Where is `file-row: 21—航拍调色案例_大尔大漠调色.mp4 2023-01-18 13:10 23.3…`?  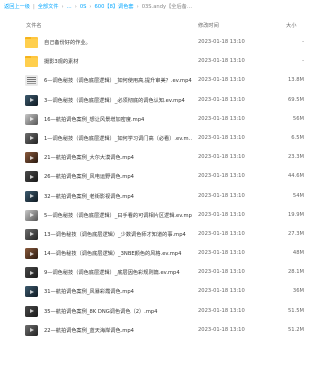 file-row: 21—航拍调色案例_大尔大漠调色.mp4 2023-01-18 13:10 23.3… is located at coordinates (160, 157).